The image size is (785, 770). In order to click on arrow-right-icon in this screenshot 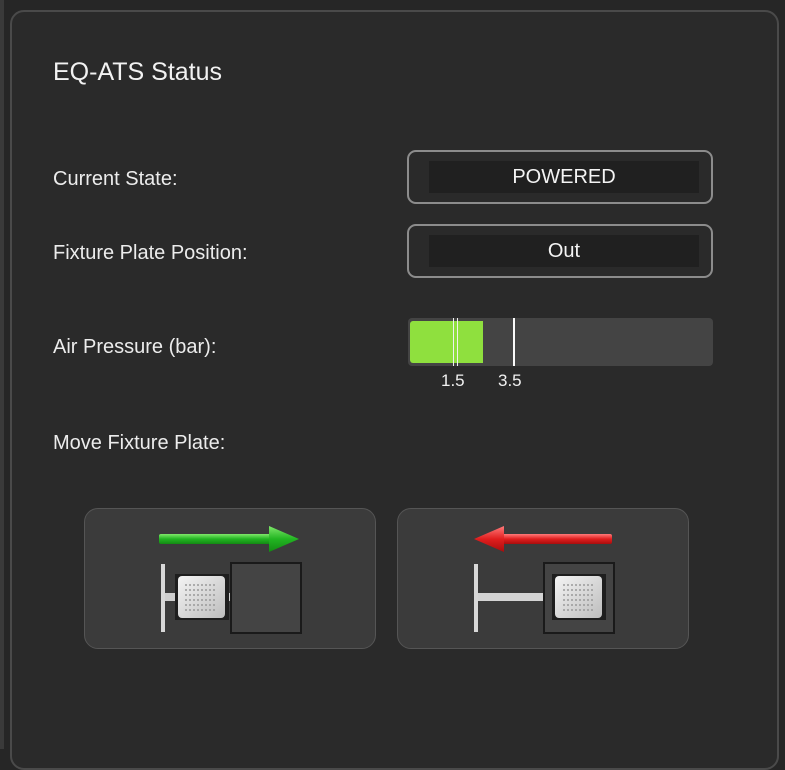, I will do `click(229, 539)`.